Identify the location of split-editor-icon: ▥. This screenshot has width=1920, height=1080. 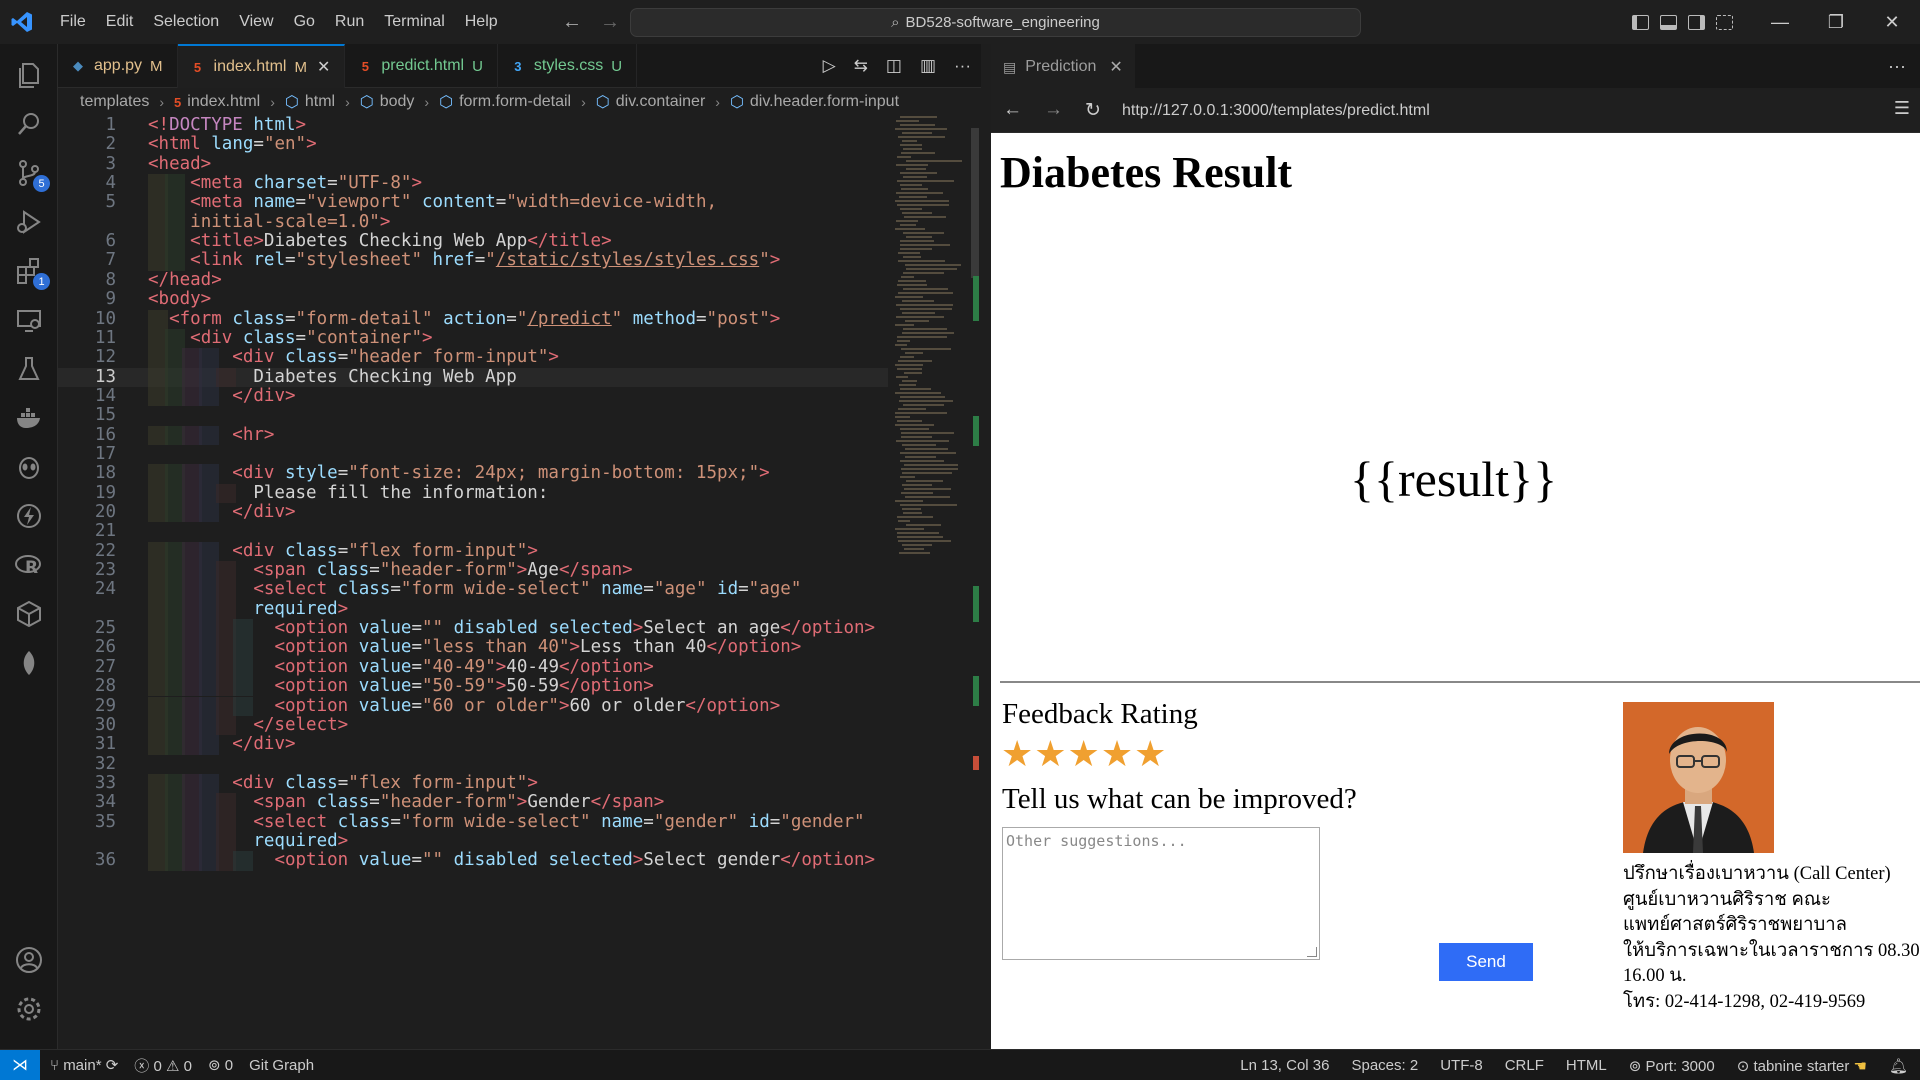
(928, 66).